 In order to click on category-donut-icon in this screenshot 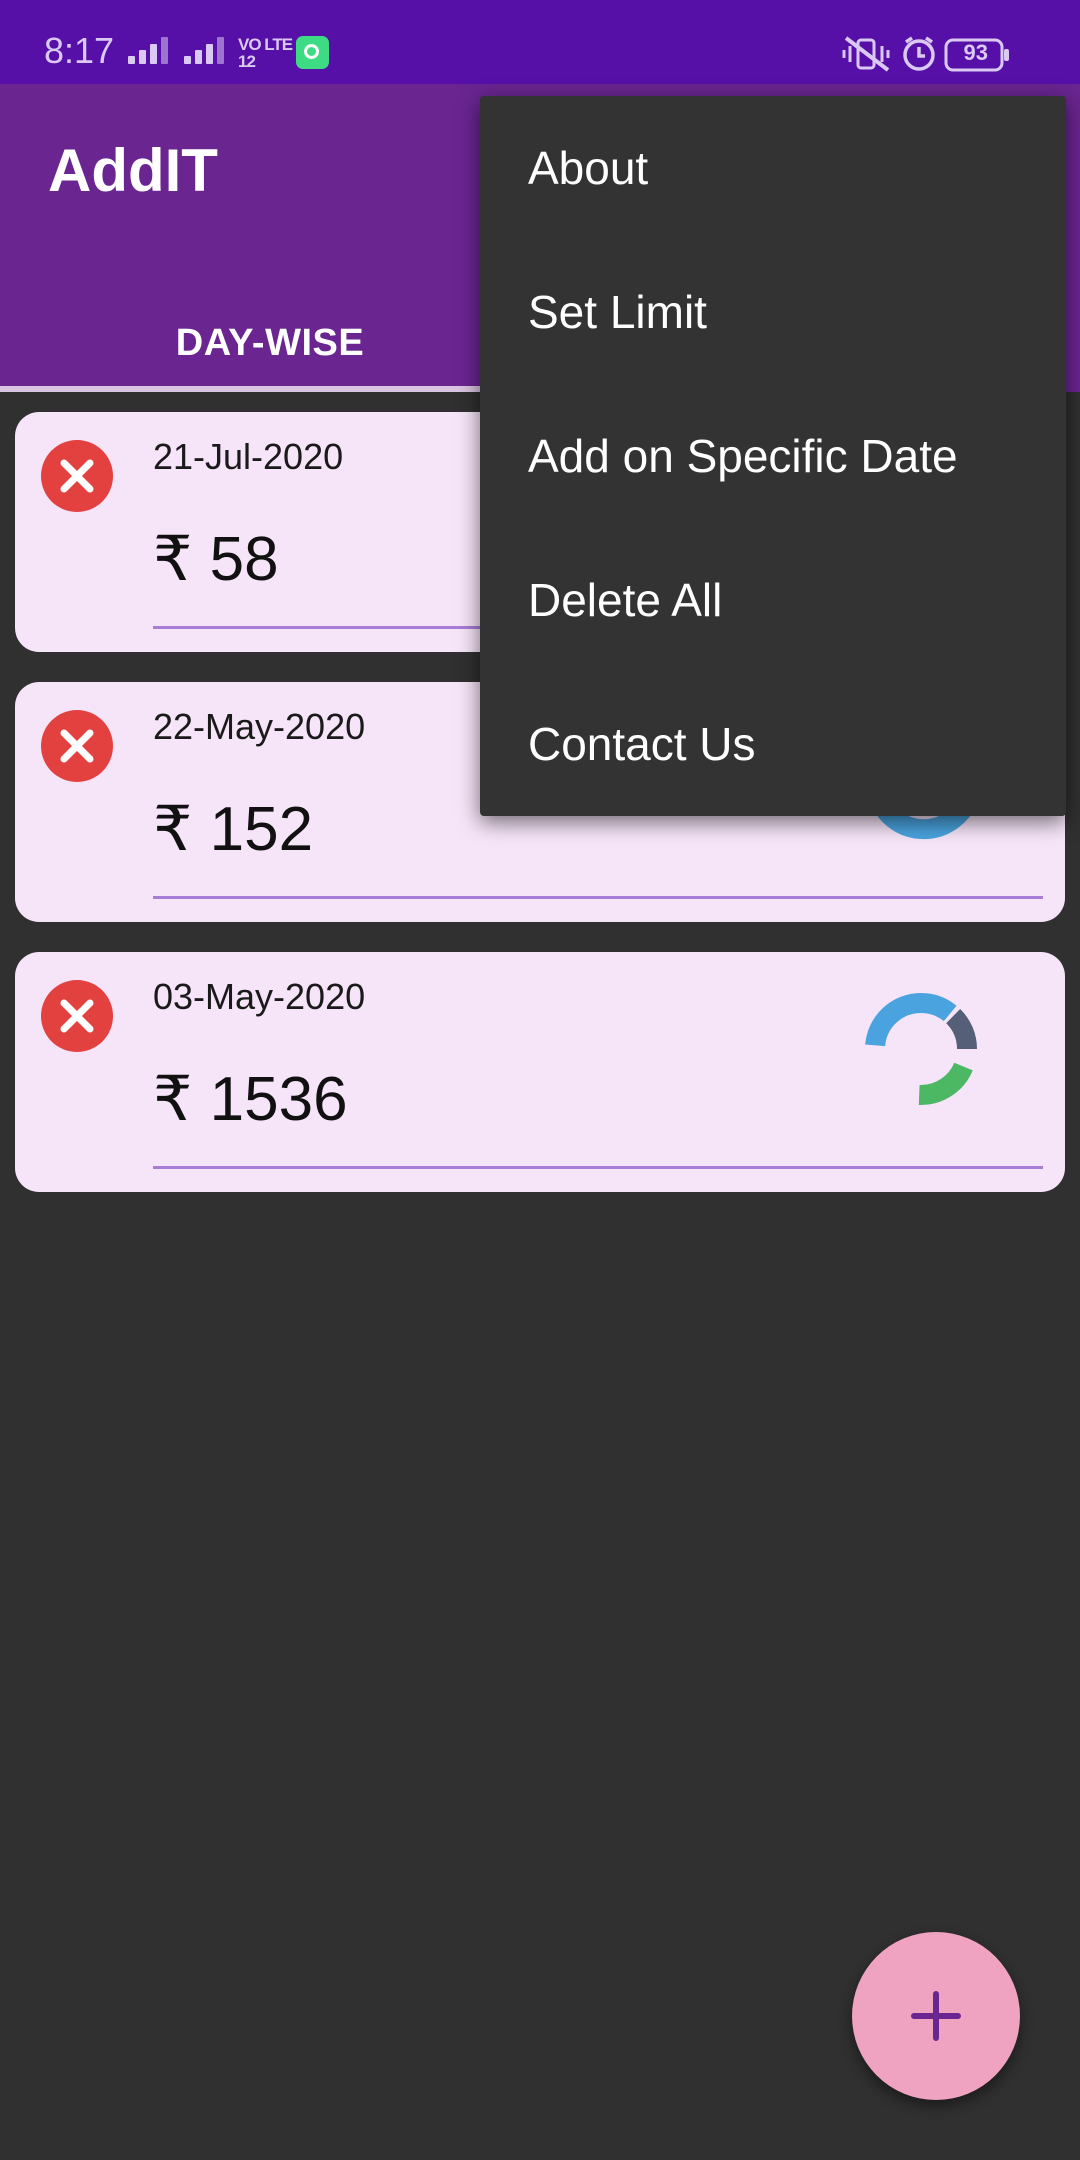, I will do `click(921, 1049)`.